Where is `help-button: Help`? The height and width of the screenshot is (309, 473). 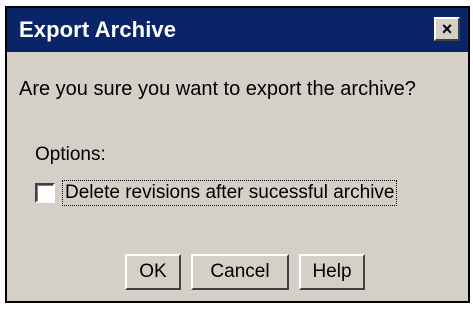 help-button: Help is located at coordinates (332, 272).